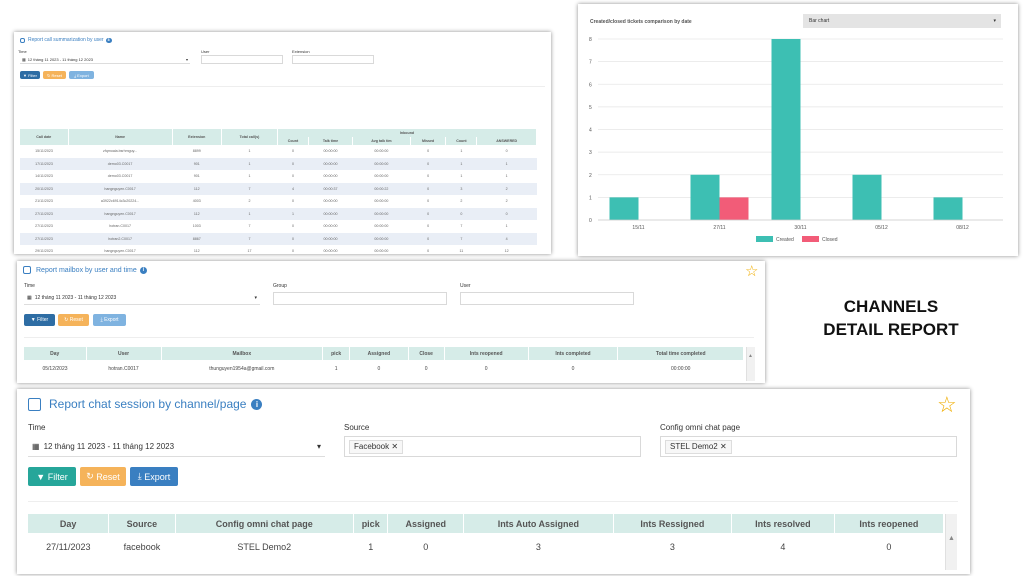 This screenshot has height=576, width=1024. What do you see at coordinates (249, 226) in the screenshot?
I see `table-cell: 7` at bounding box center [249, 226].